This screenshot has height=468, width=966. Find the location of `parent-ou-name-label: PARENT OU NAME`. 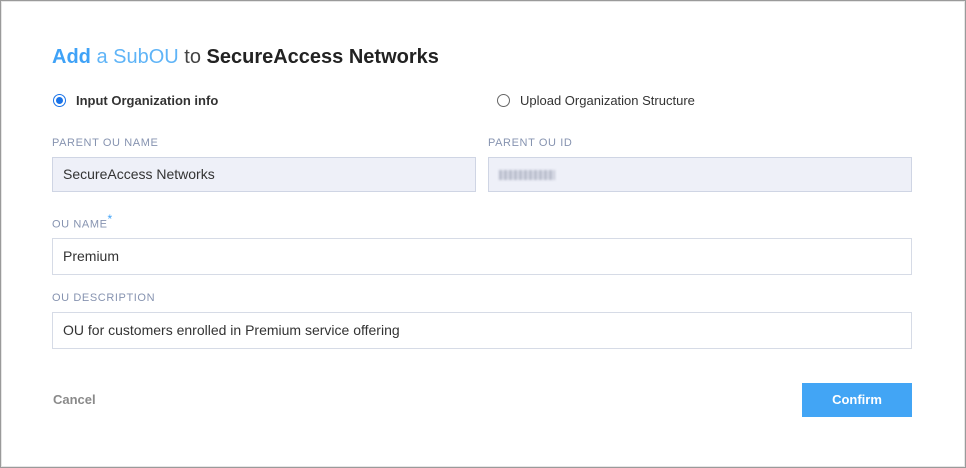

parent-ou-name-label: PARENT OU NAME is located at coordinates (105, 143).